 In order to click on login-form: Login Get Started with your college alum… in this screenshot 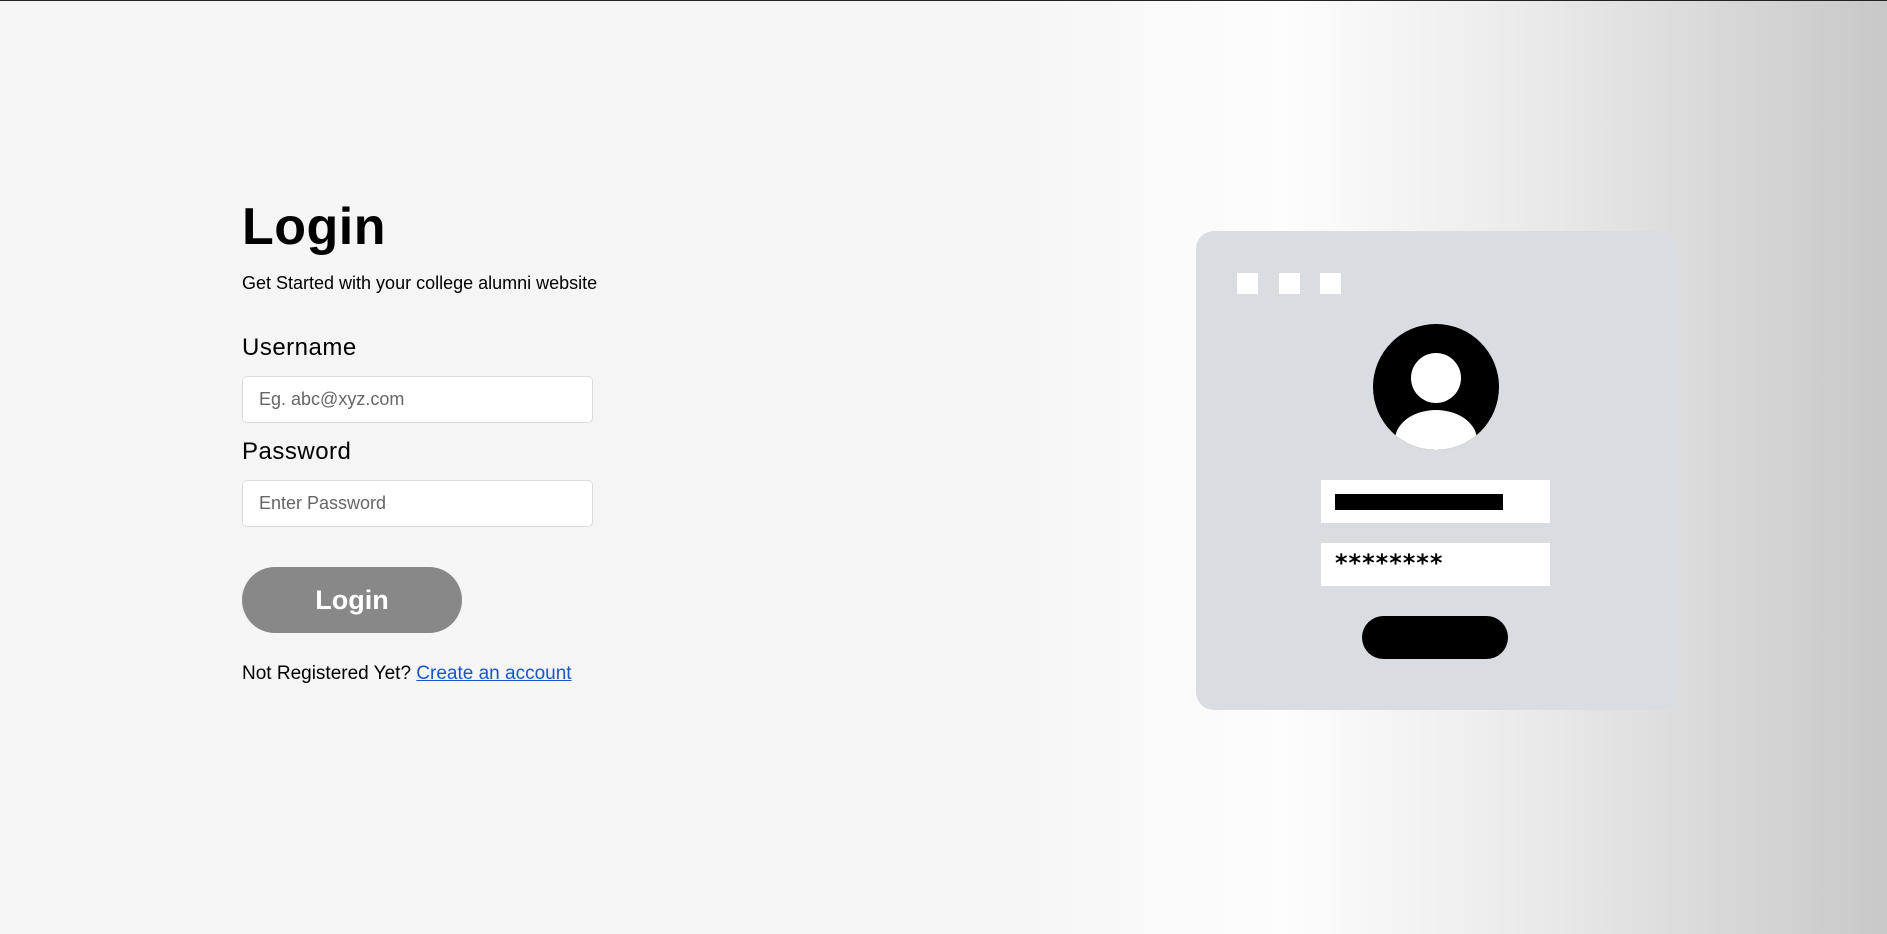, I will do `click(472, 443)`.